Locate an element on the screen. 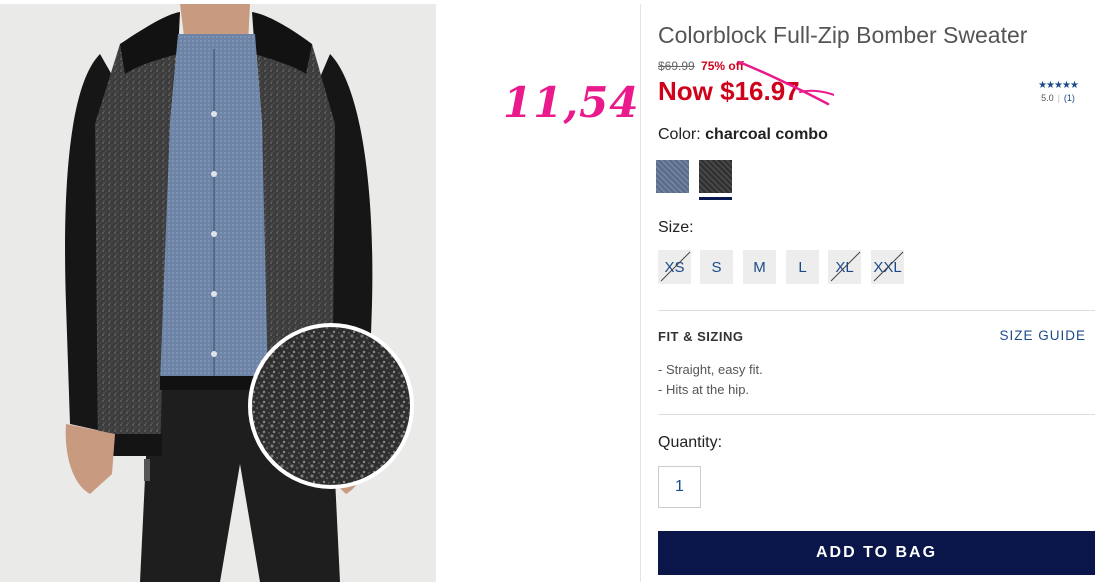 The width and height of the screenshot is (1116, 586). rating-meta: 5.0 | (1) is located at coordinates (1058, 98).